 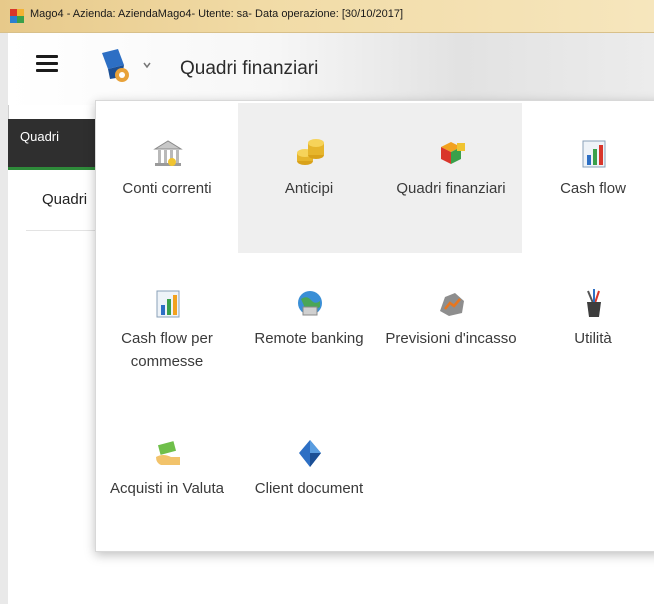 What do you see at coordinates (114, 67) in the screenshot?
I see `module-logo-icon` at bounding box center [114, 67].